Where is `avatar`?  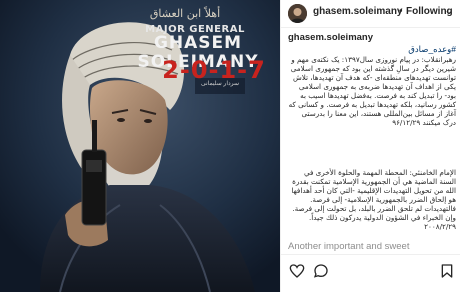 avatar is located at coordinates (297, 13).